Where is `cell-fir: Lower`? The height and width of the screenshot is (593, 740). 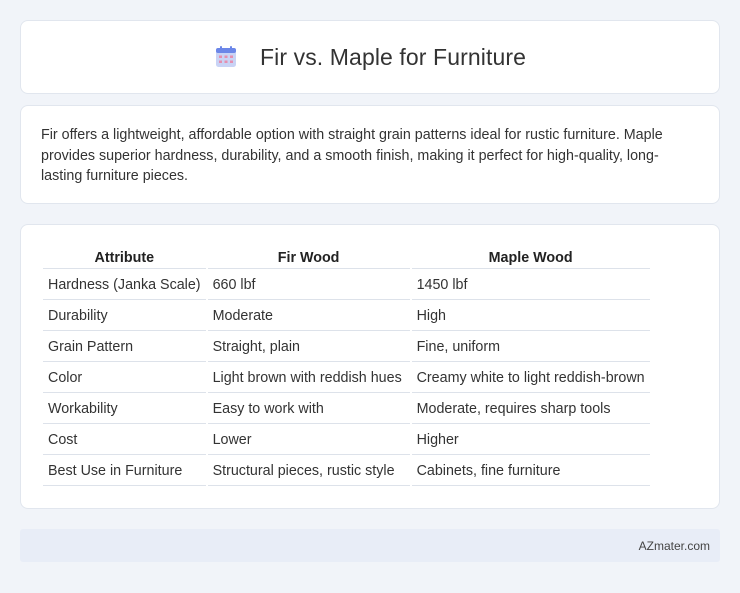
cell-fir: Lower is located at coordinates (308, 440).